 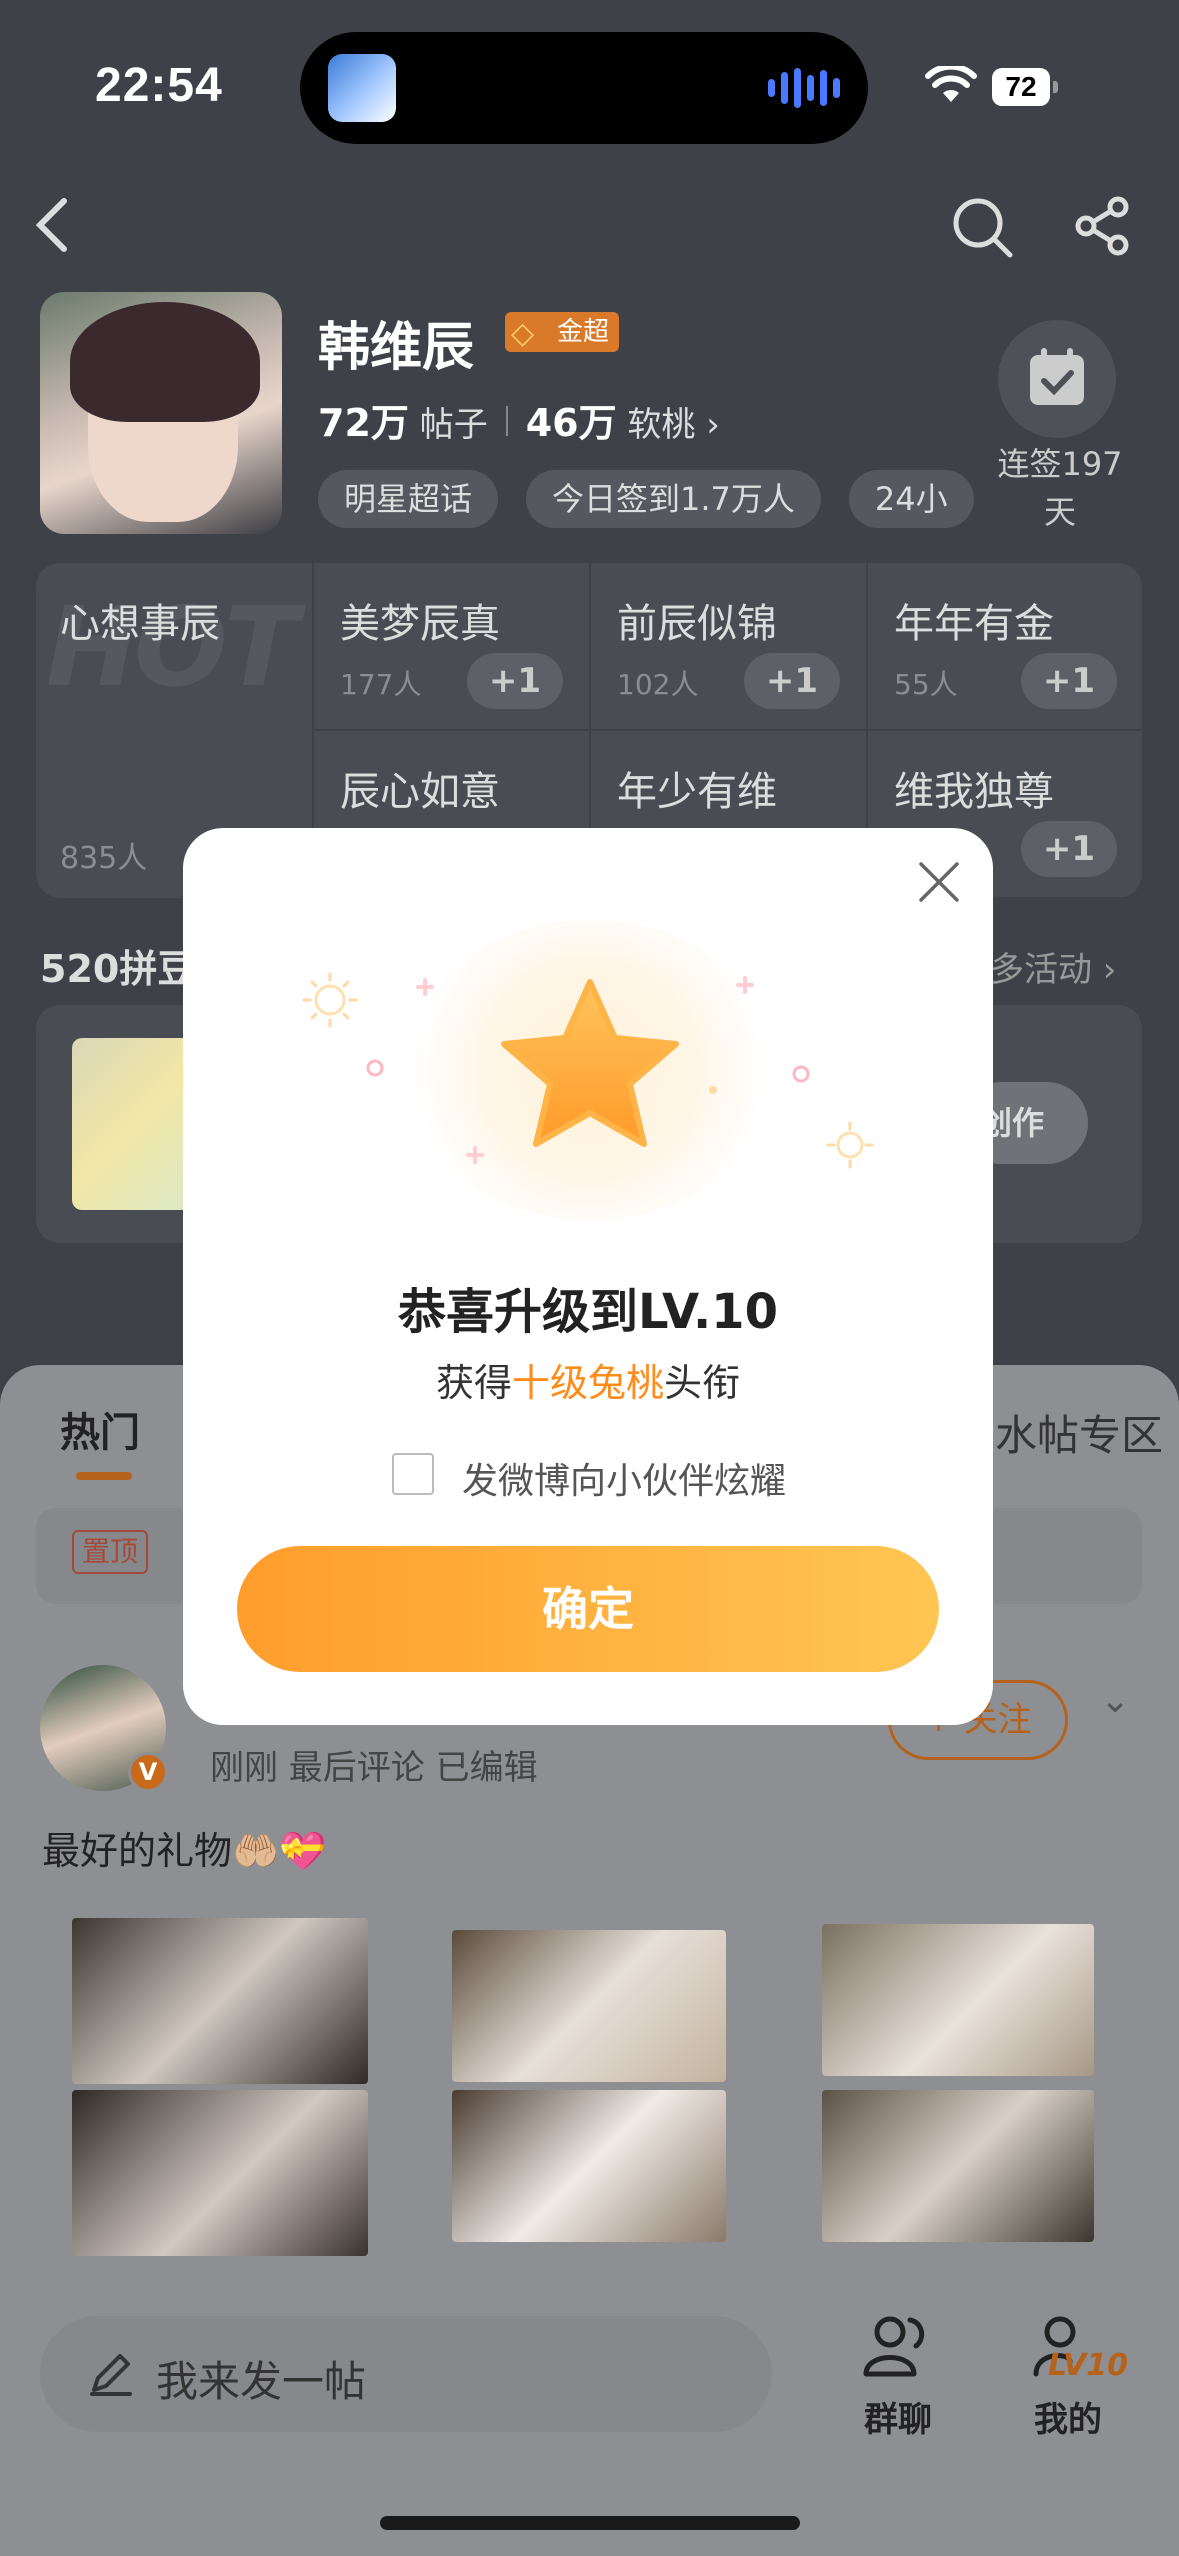 I want to click on checkin-streak: 连签197天, so click(x=1060, y=488).